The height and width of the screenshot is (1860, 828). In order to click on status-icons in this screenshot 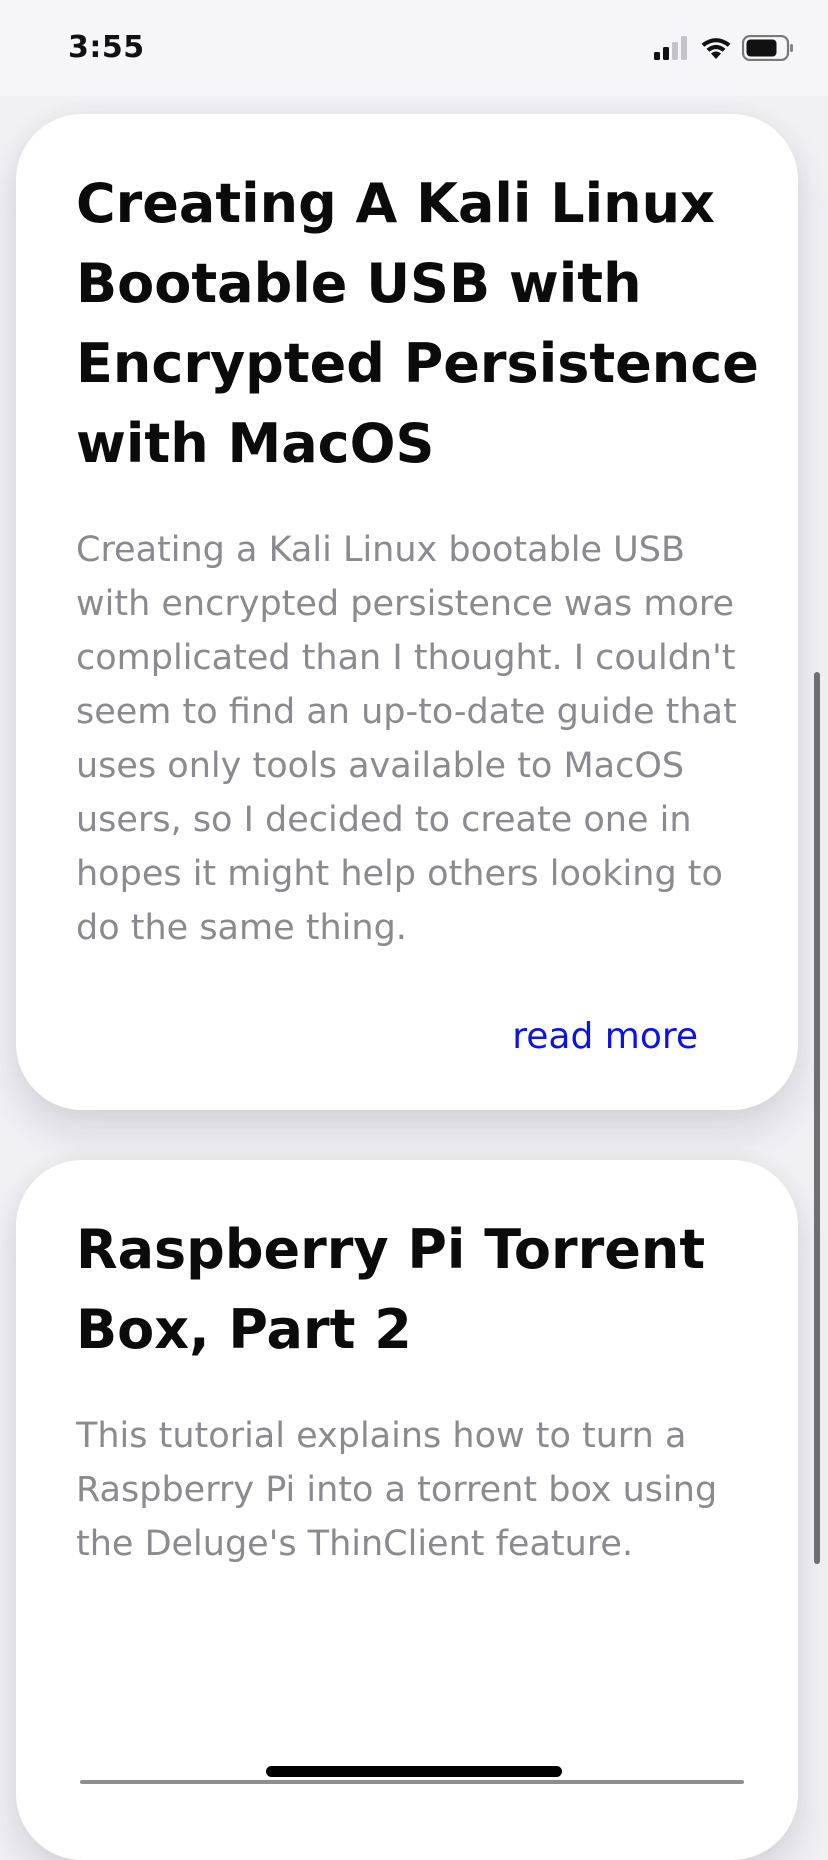, I will do `click(724, 49)`.